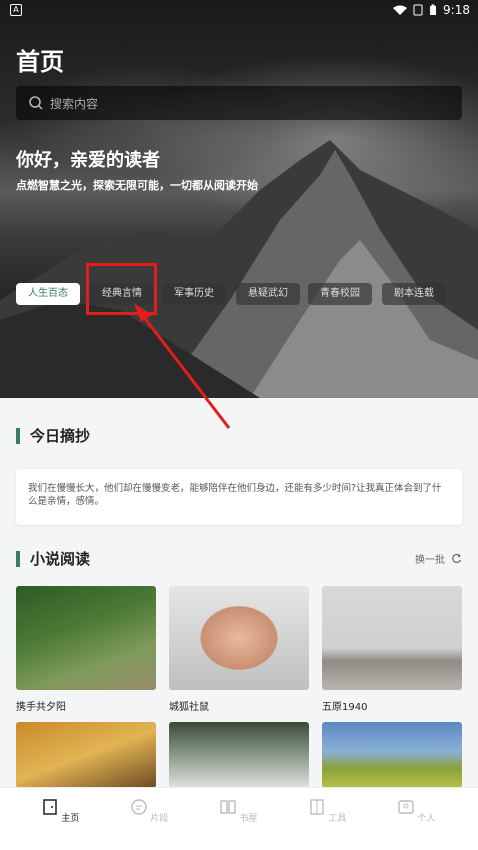 The image size is (478, 850). I want to click on tools-icon, so click(316, 807).